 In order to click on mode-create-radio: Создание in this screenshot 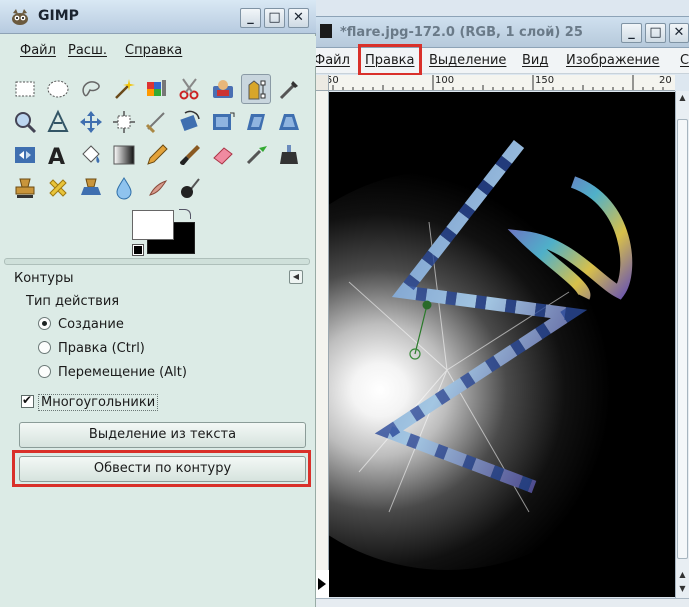, I will do `click(81, 327)`.